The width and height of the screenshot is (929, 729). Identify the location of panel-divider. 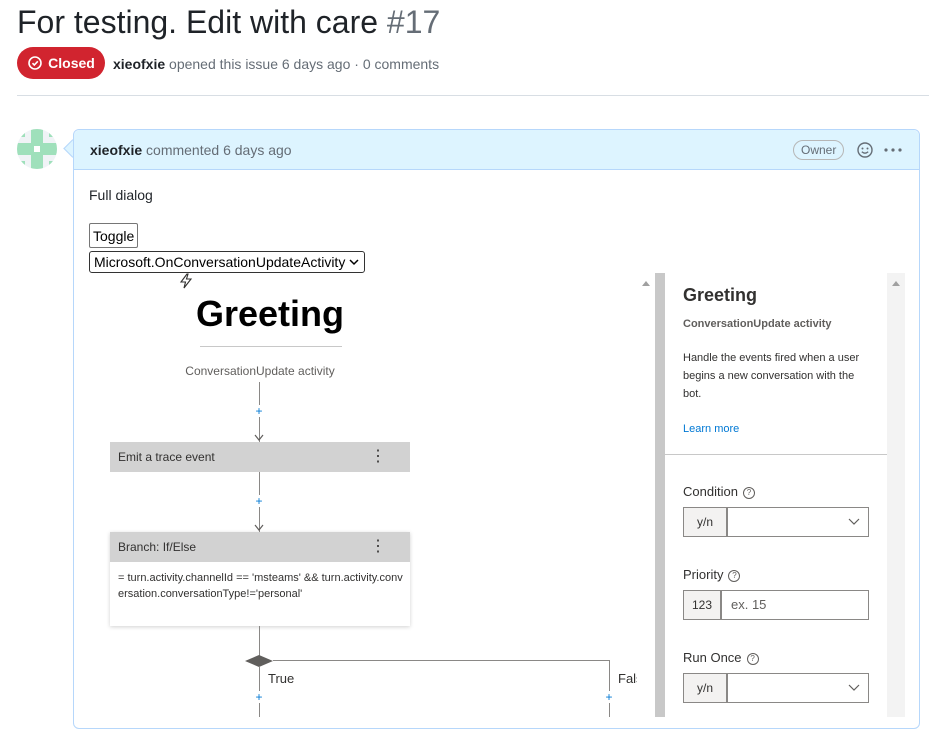
(776, 454).